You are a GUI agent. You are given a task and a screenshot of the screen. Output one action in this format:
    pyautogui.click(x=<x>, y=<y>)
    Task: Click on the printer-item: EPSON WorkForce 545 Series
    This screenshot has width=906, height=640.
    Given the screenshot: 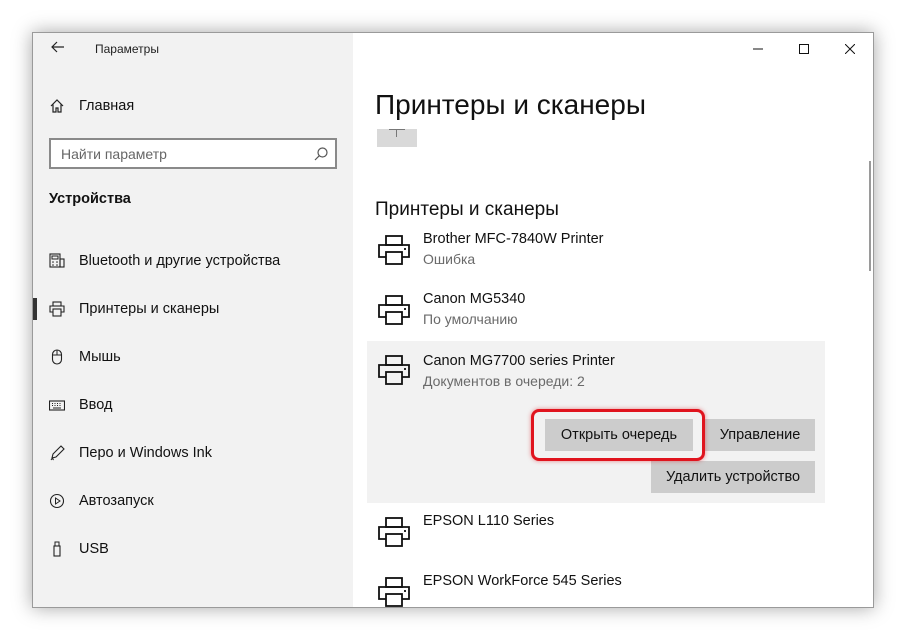 What is the action you would take?
    pyautogui.click(x=596, y=586)
    